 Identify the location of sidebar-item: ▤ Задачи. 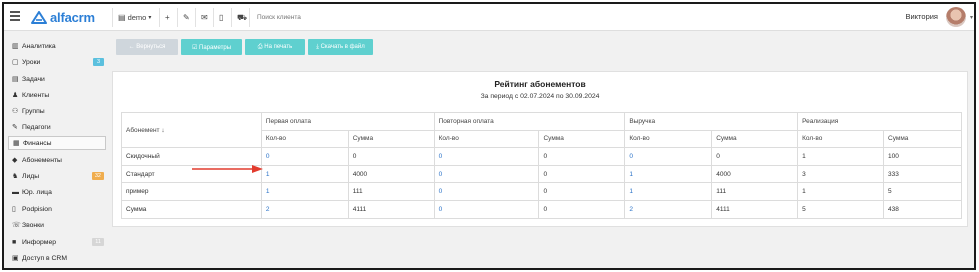
(57, 79).